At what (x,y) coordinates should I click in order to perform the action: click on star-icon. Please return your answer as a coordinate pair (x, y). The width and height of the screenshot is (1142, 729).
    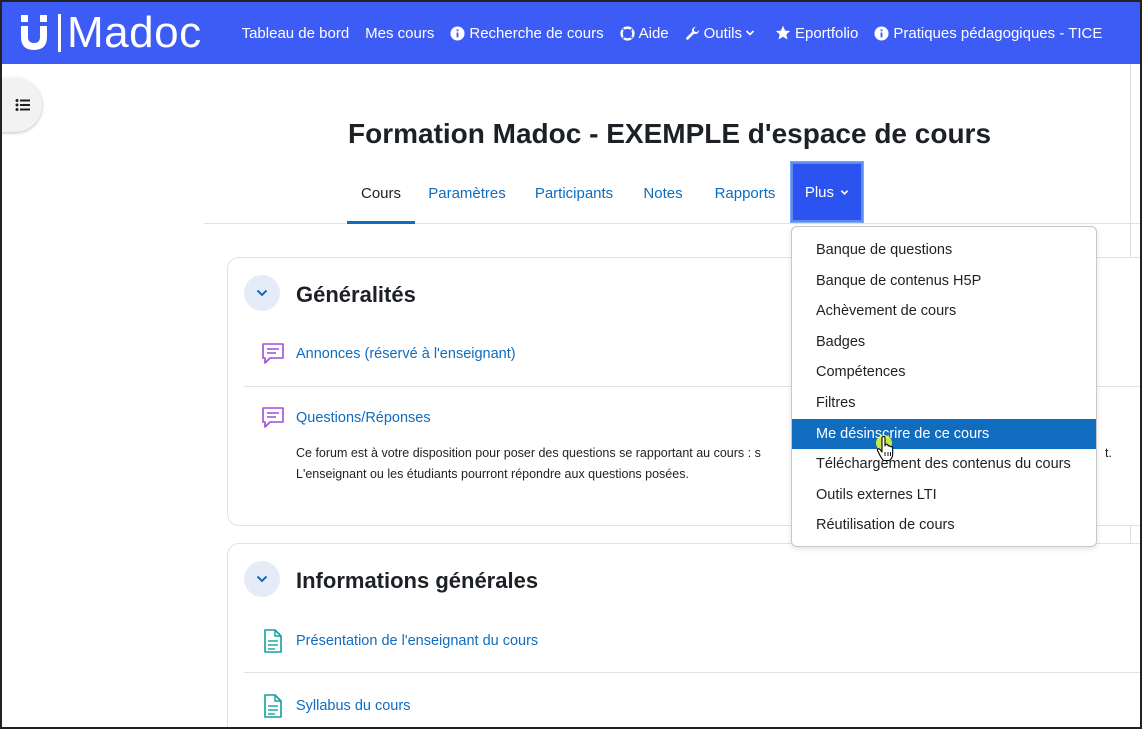
    Looking at the image, I should click on (783, 32).